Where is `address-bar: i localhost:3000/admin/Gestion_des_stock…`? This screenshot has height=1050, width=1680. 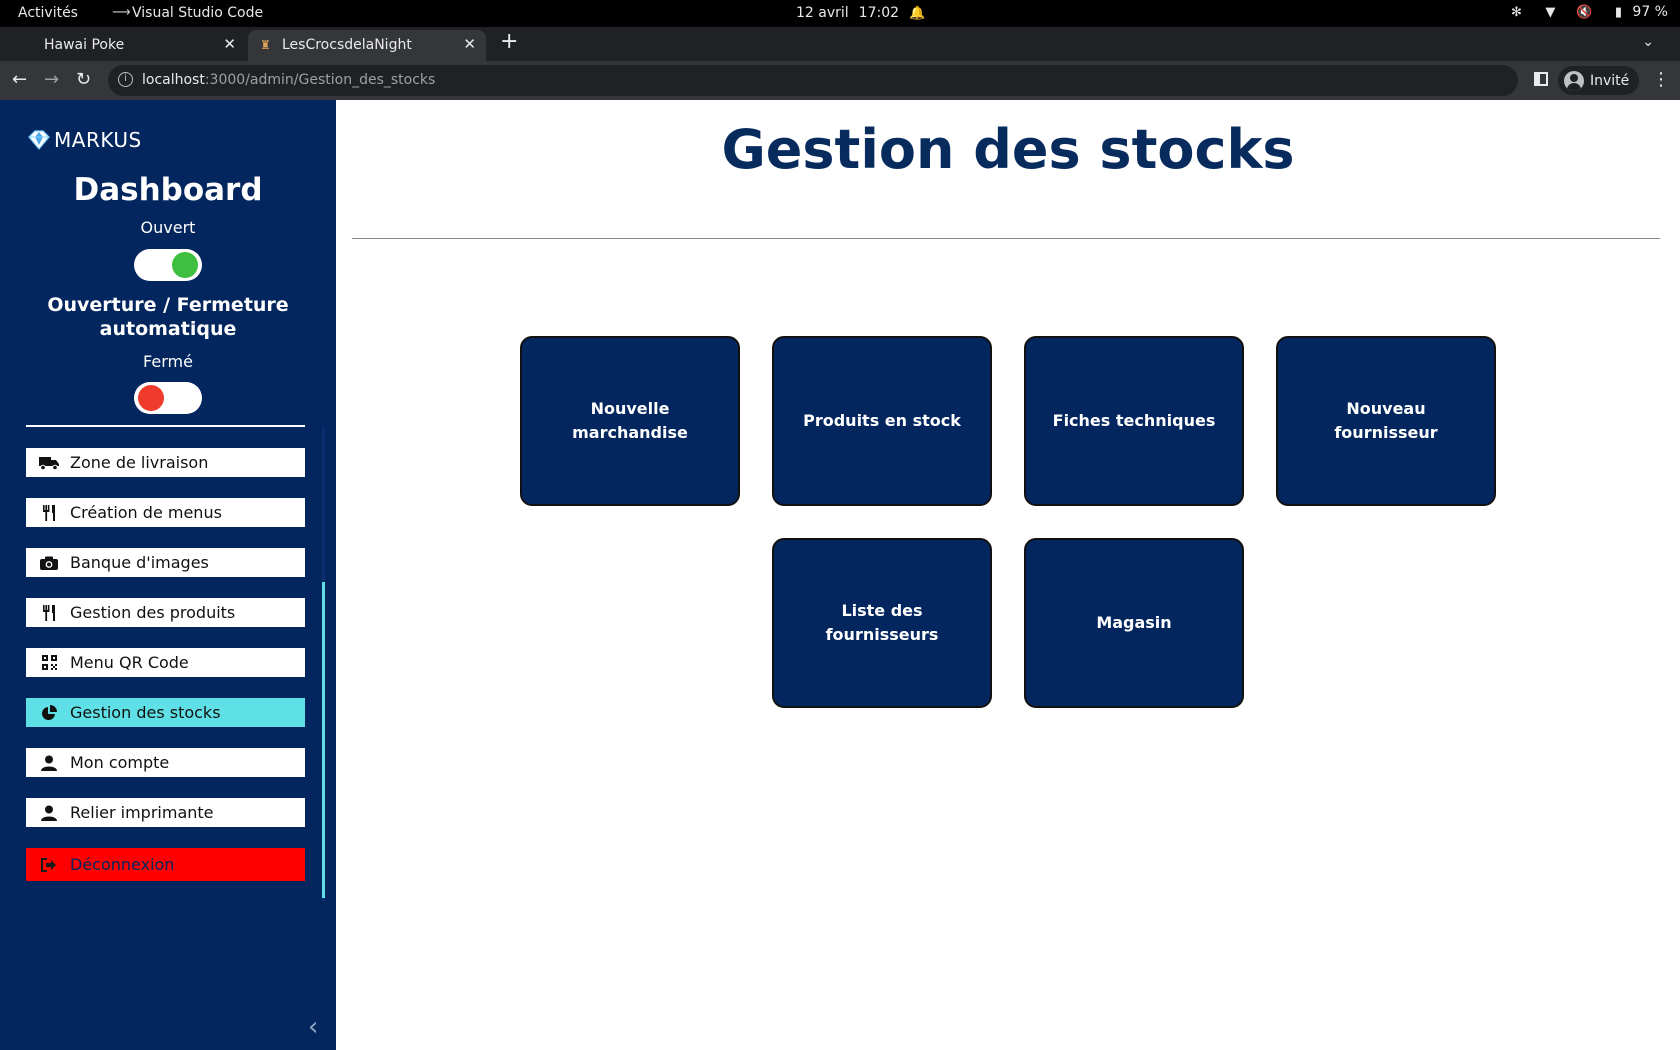
address-bar: i localhost:3000/admin/Gestion_des_stock… is located at coordinates (813, 80).